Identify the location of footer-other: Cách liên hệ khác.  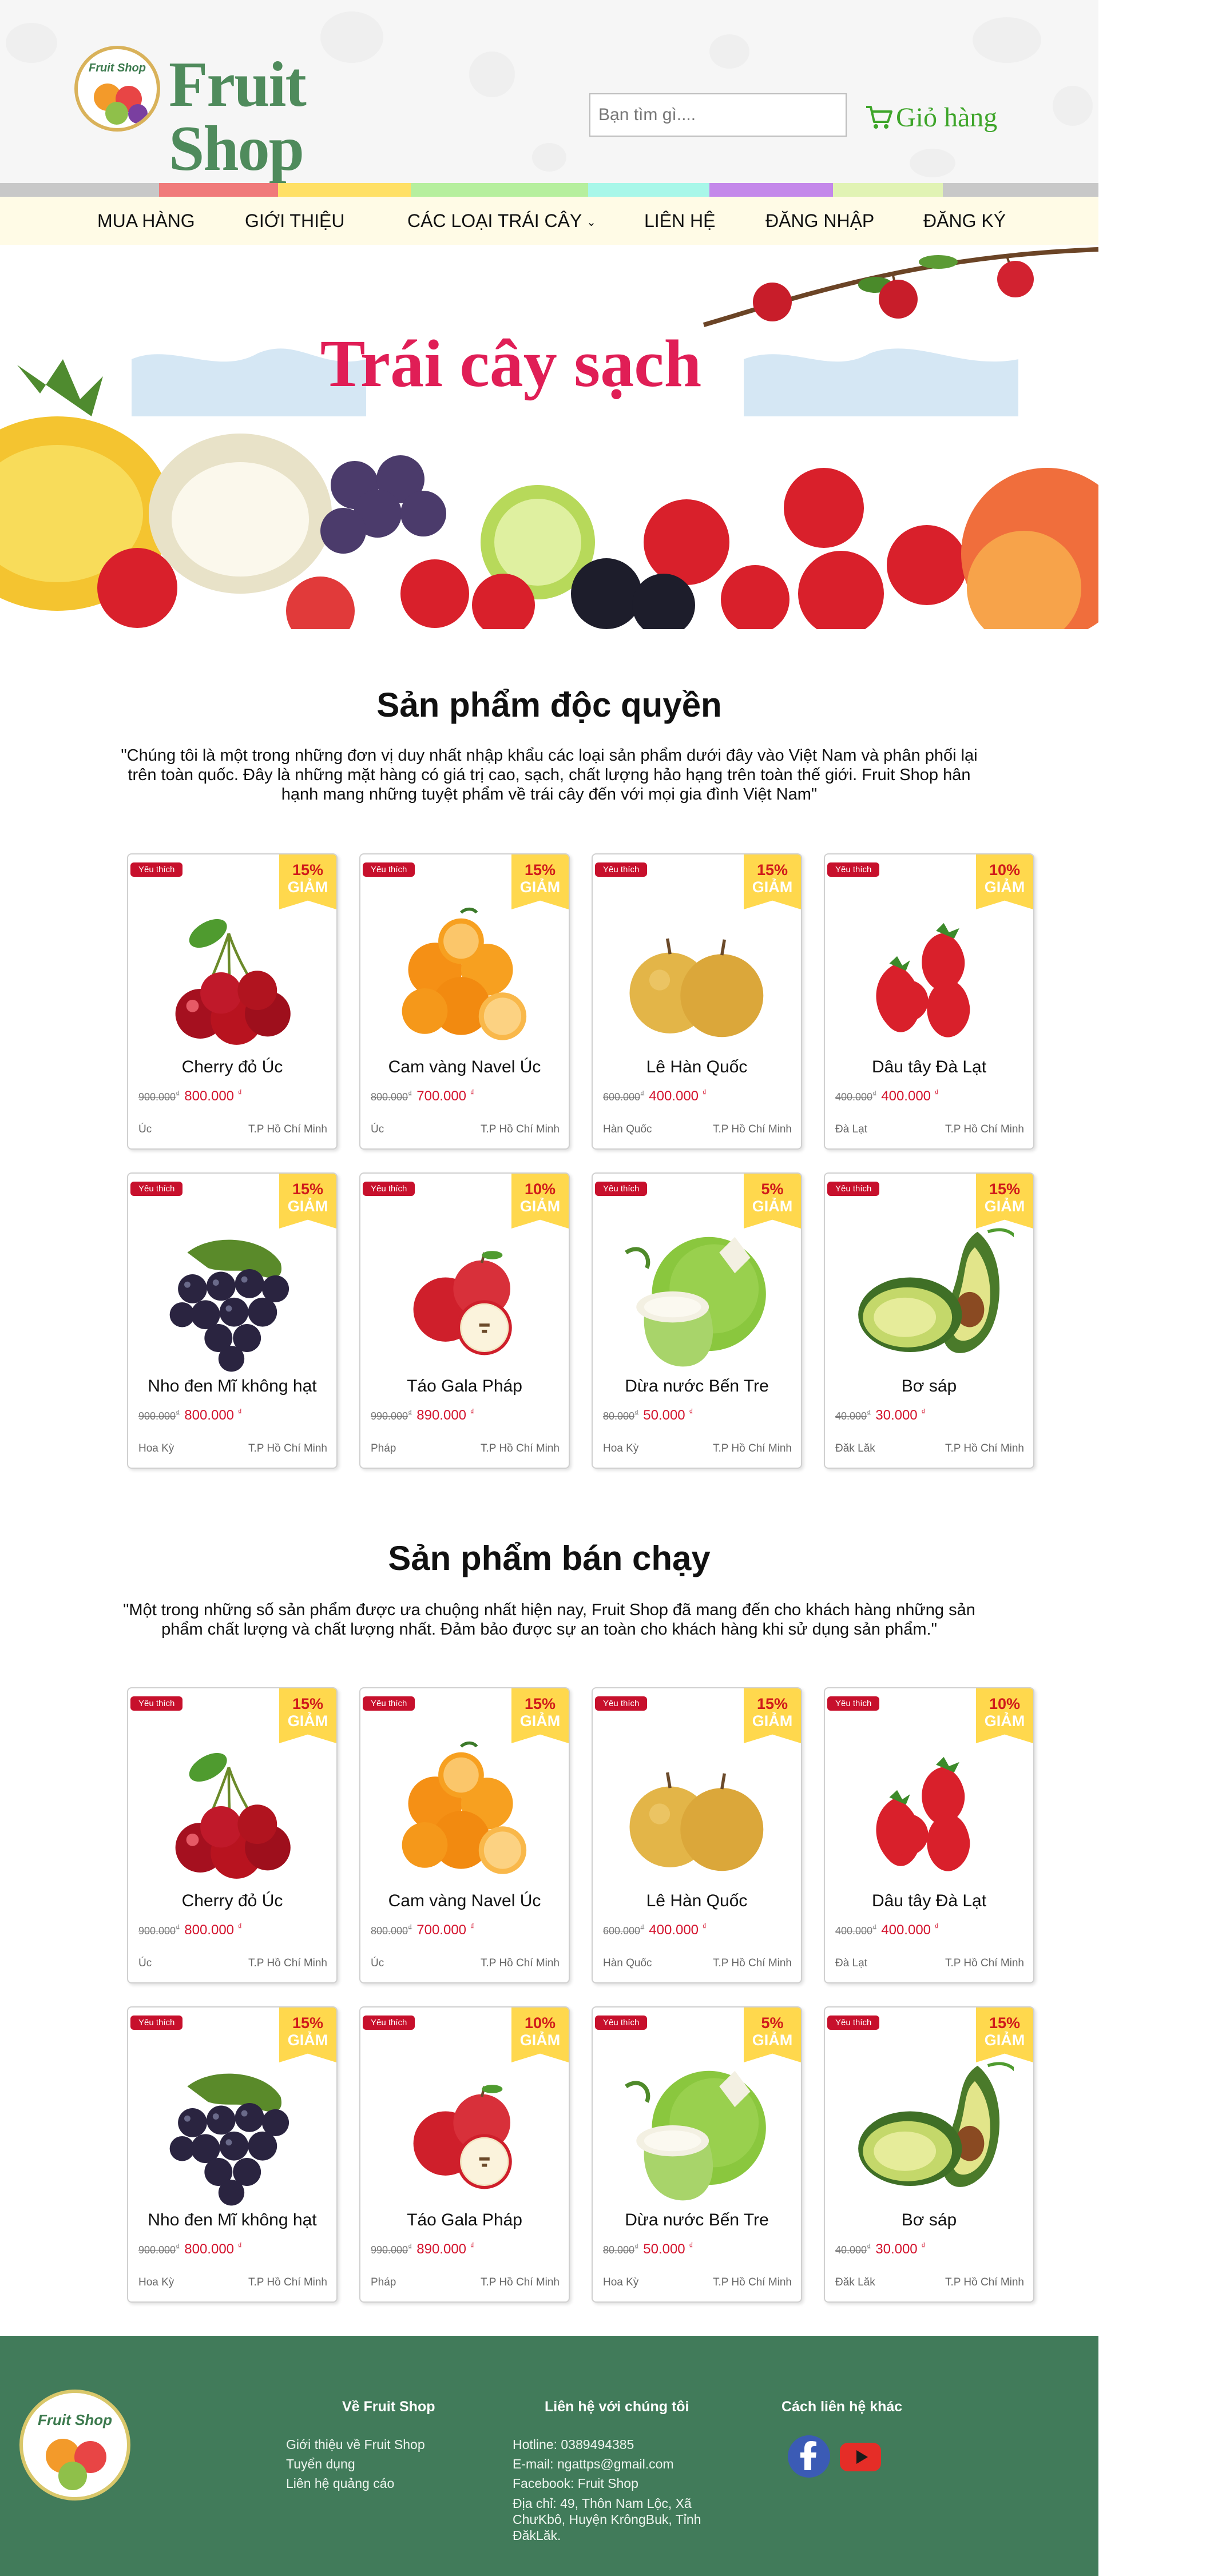
(841, 2438).